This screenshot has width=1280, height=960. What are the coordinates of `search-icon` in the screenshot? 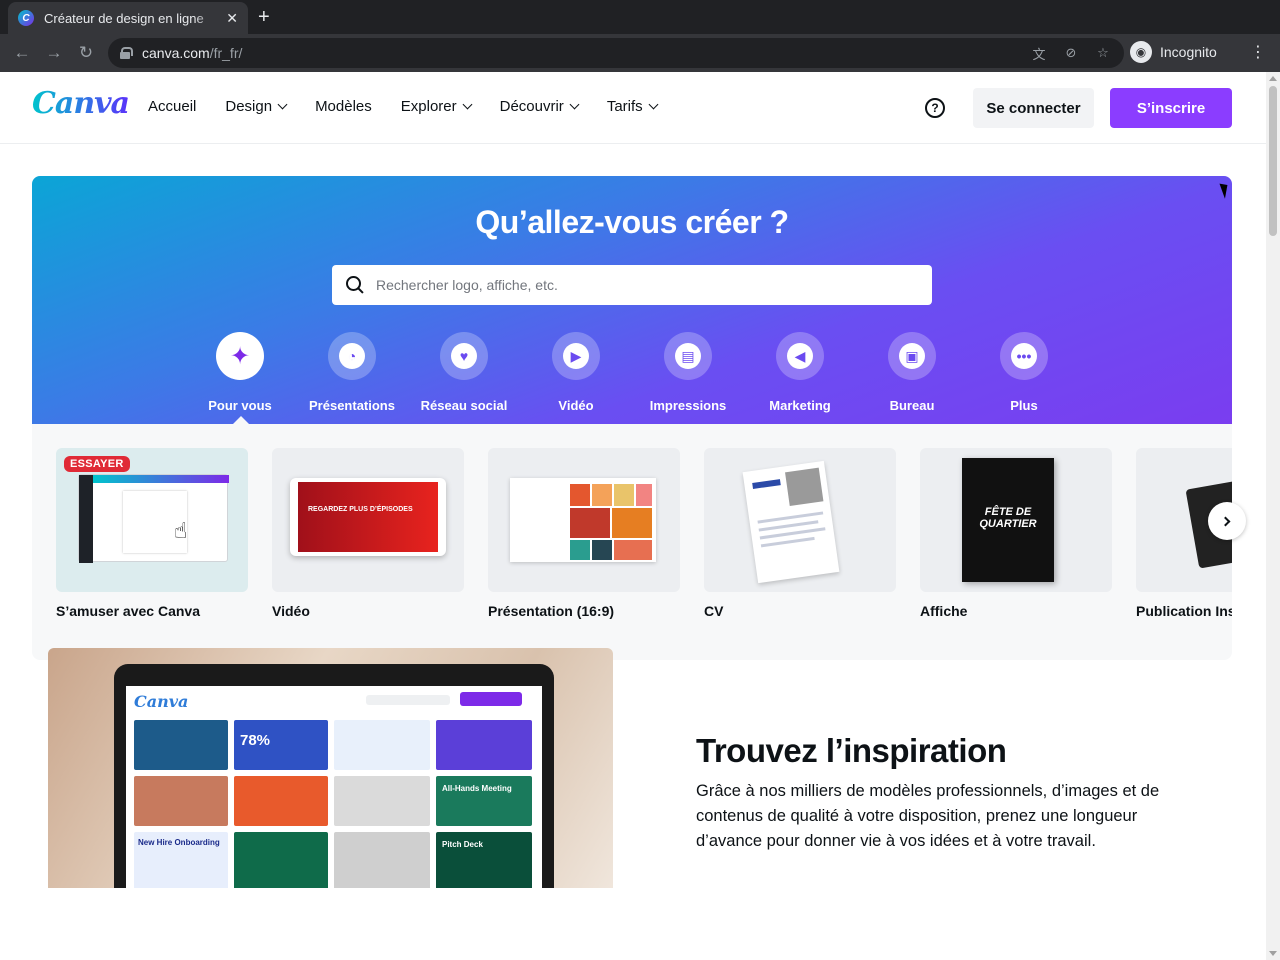 It's located at (355, 285).